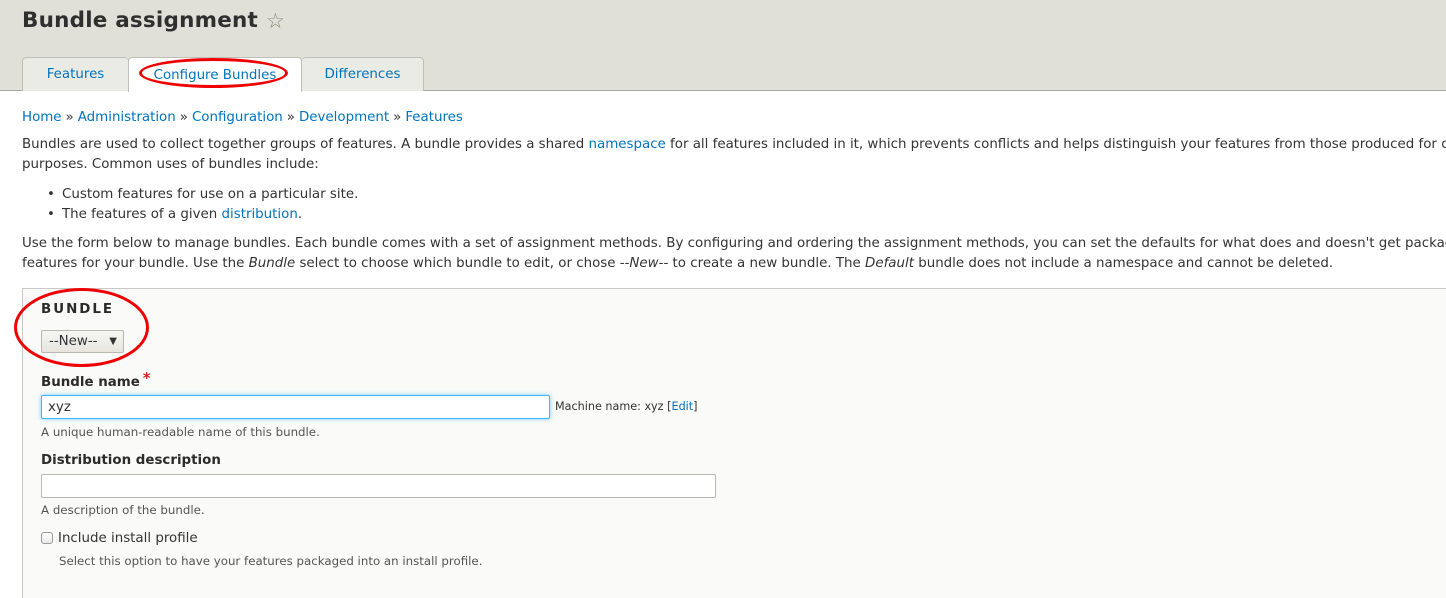  What do you see at coordinates (344, 117) in the screenshot?
I see `breadcrumb-development: Development` at bounding box center [344, 117].